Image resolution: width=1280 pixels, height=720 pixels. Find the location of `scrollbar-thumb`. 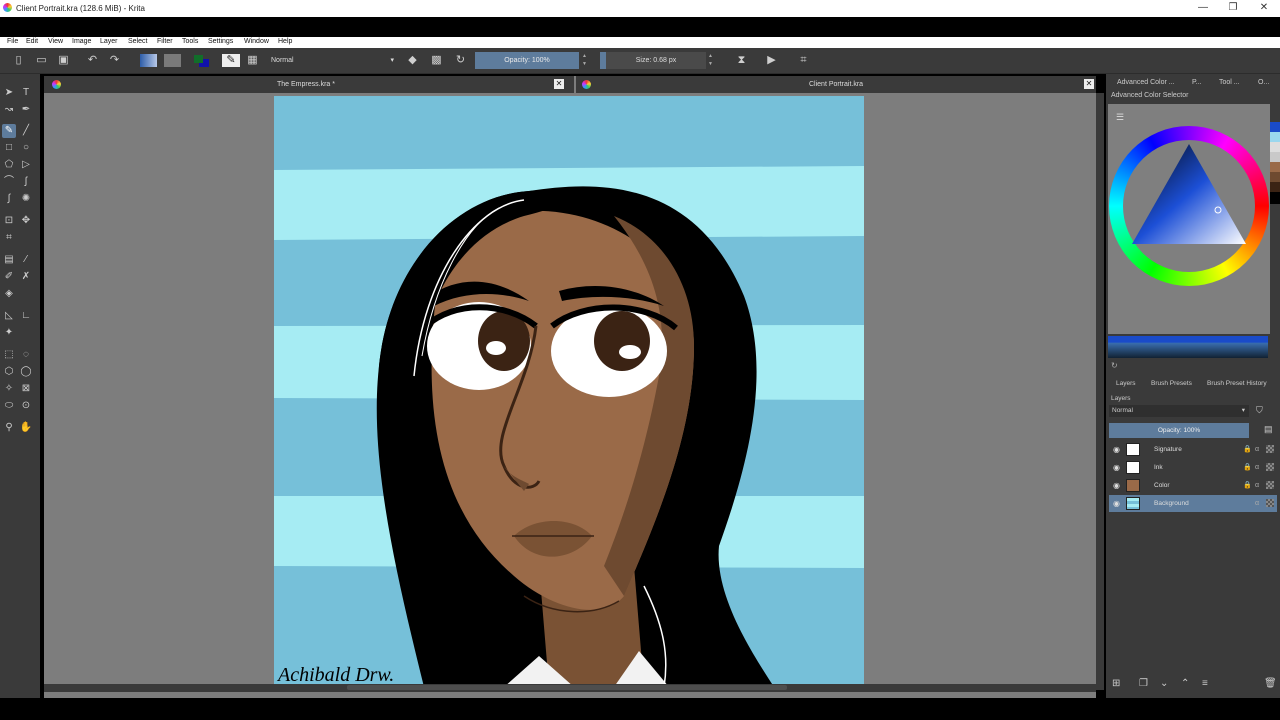

scrollbar-thumb is located at coordinates (567, 687).